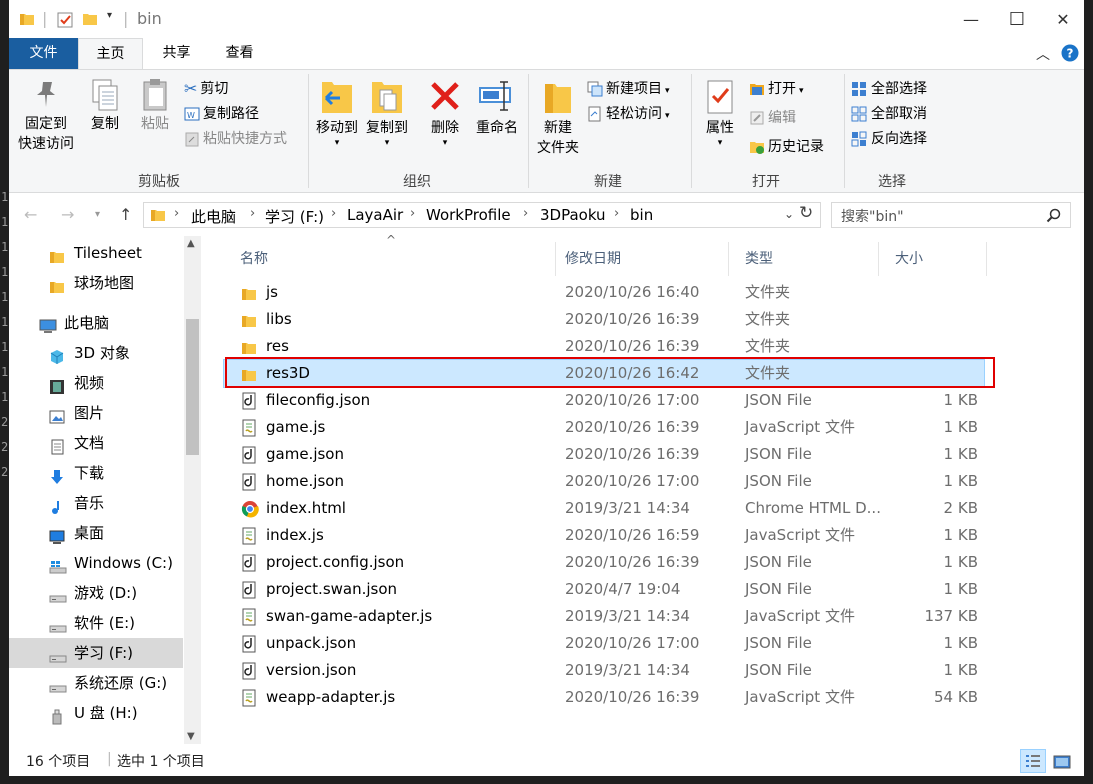  I want to click on nav-item: Tilesheet, so click(96, 253).